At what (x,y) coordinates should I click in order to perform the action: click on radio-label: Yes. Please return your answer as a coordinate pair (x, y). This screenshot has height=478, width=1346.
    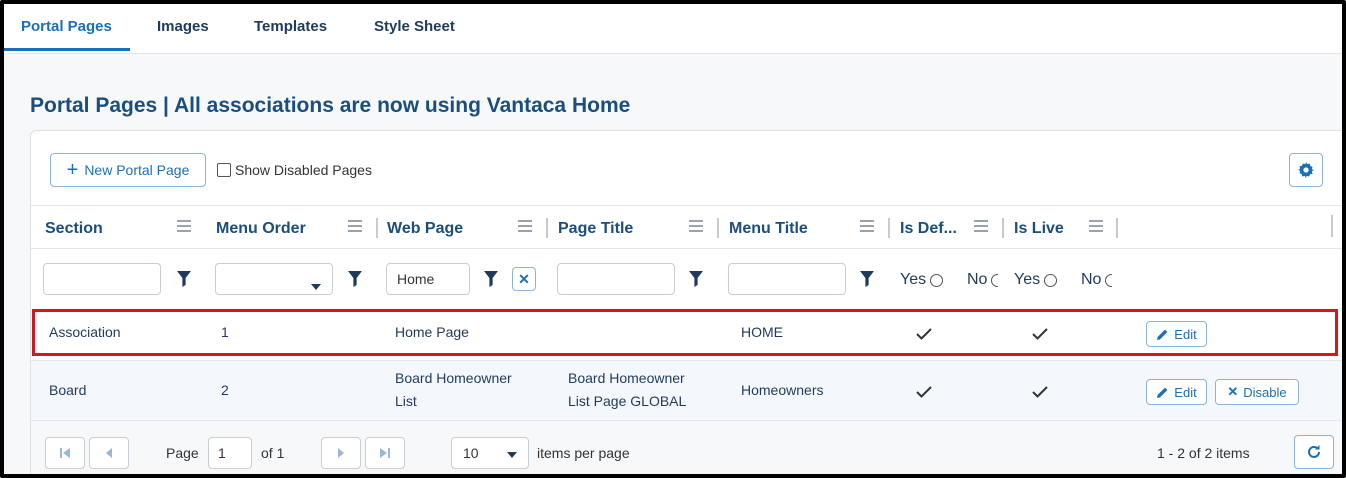
    Looking at the image, I should click on (1027, 279).